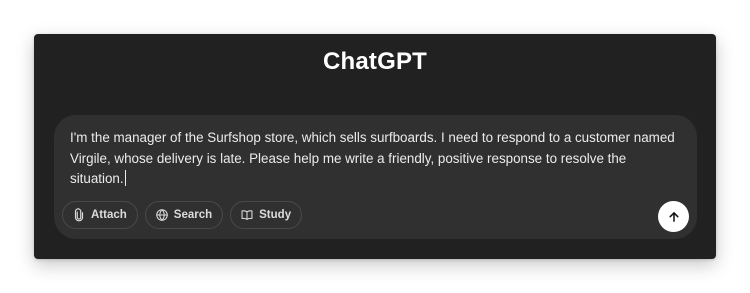  What do you see at coordinates (125, 178) in the screenshot?
I see `text-caret` at bounding box center [125, 178].